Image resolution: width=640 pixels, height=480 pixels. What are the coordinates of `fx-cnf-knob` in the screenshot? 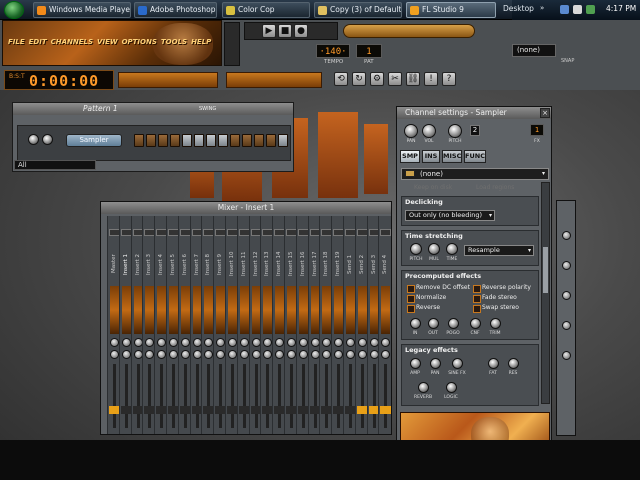 It's located at (475, 323).